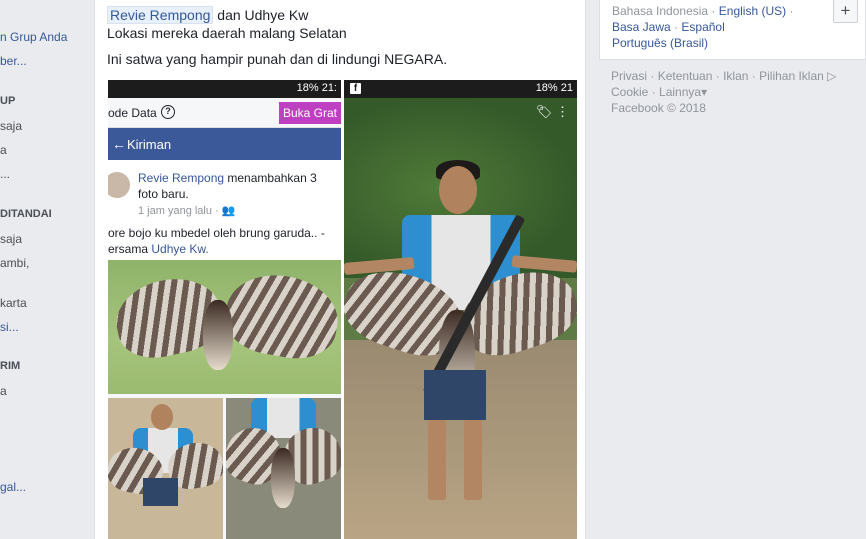 The width and height of the screenshot is (866, 539). I want to click on language-row: Português (Brasil), so click(660, 43).